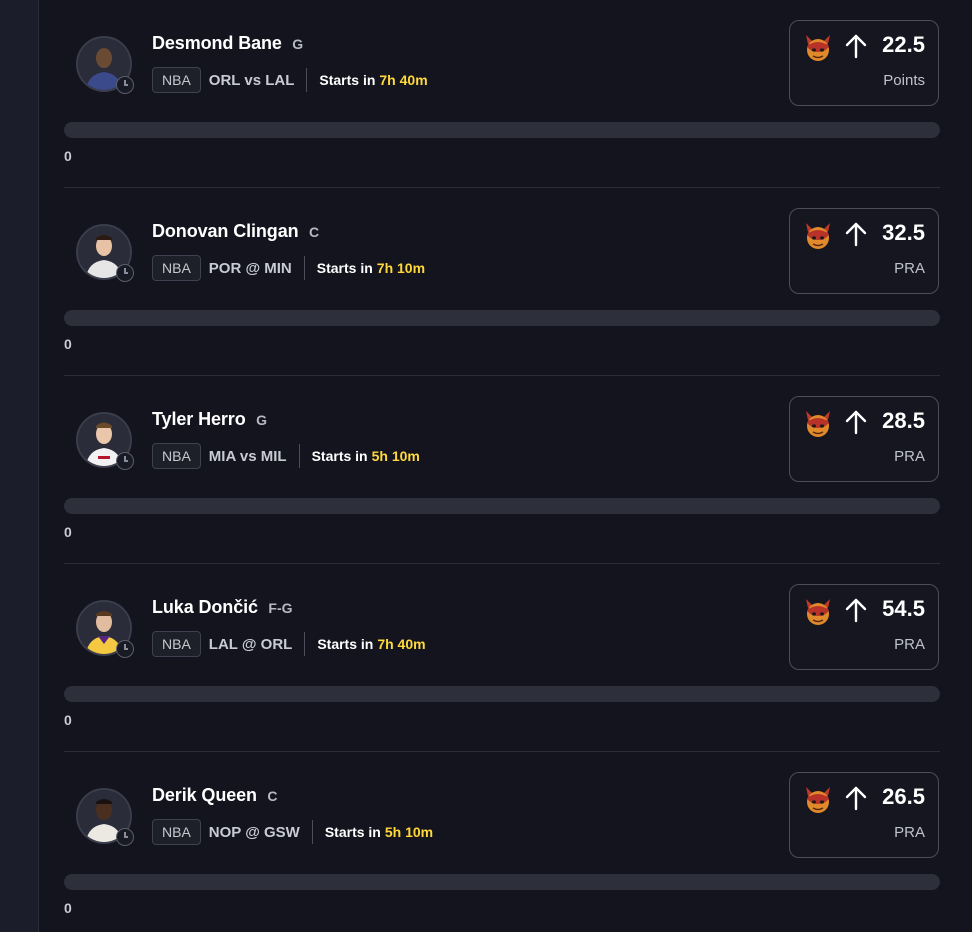 The image size is (972, 932). What do you see at coordinates (250, 644) in the screenshot?
I see `matchup-text: LAL @ ORL` at bounding box center [250, 644].